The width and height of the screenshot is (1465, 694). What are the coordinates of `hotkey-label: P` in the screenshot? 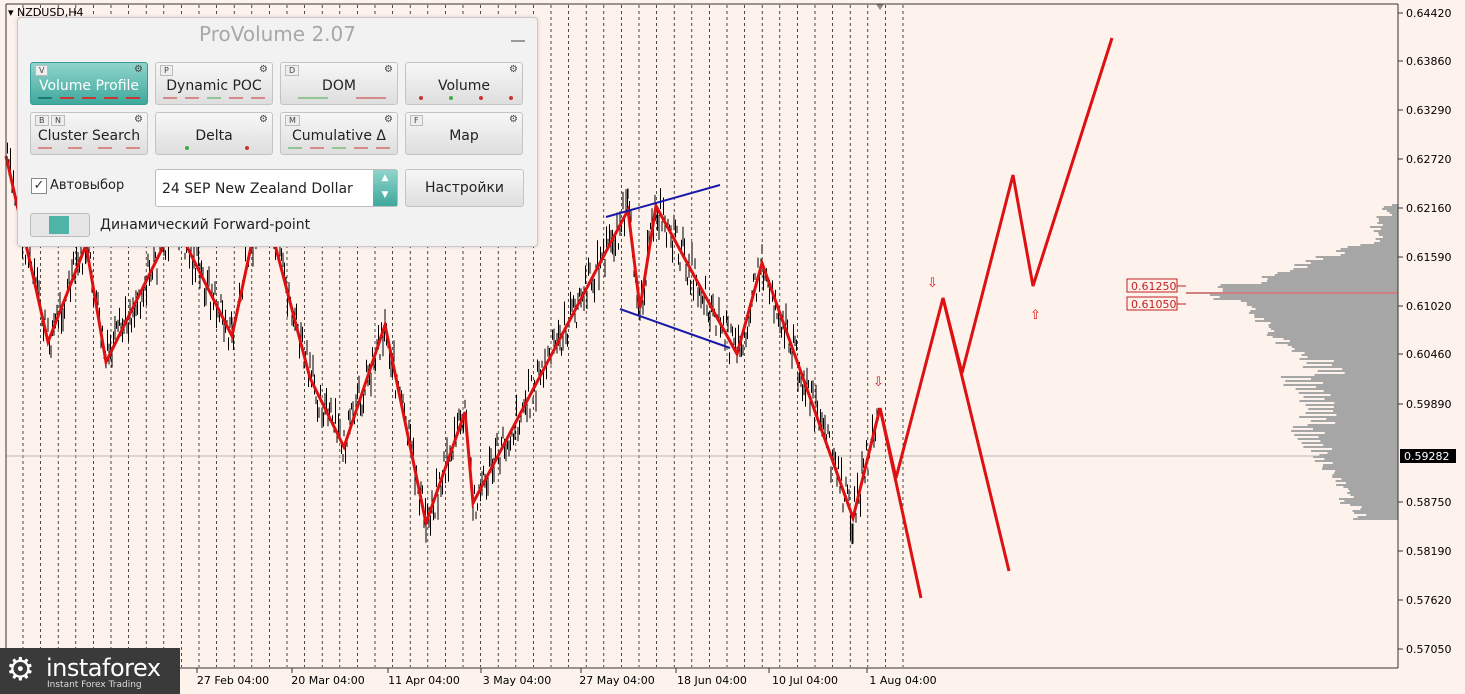 It's located at (166, 70).